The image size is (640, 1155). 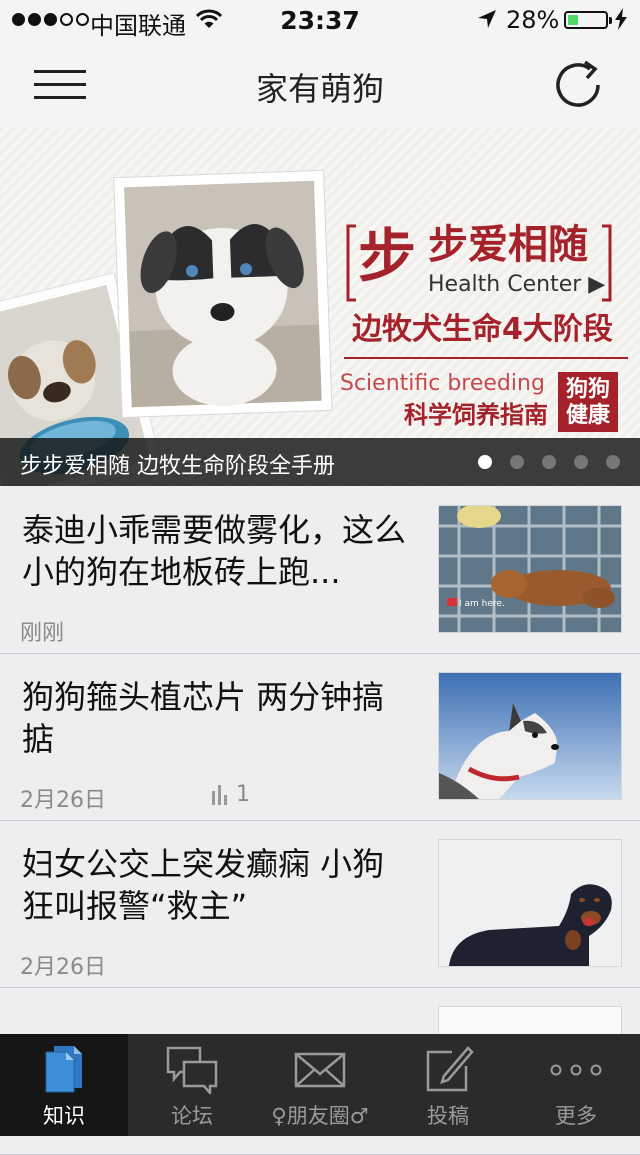 What do you see at coordinates (231, 794) in the screenshot?
I see `view-count: 1` at bounding box center [231, 794].